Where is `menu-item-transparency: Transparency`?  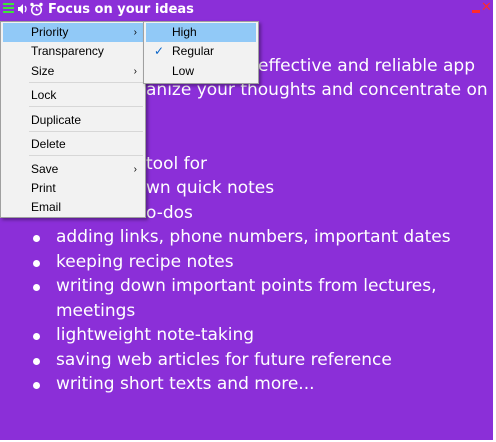 menu-item-transparency: Transparency is located at coordinates (73, 51).